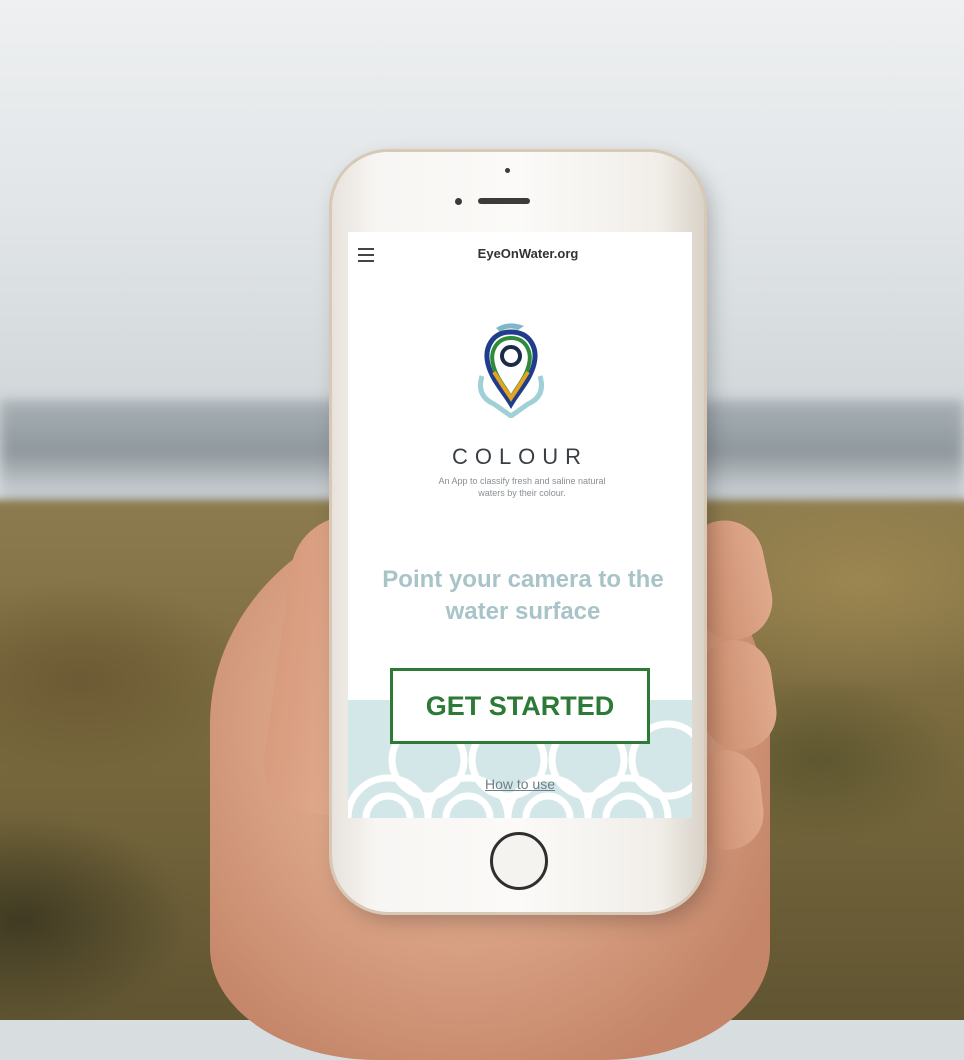 Image resolution: width=964 pixels, height=1060 pixels. Describe the element at coordinates (519, 861) in the screenshot. I see `home-button` at that location.